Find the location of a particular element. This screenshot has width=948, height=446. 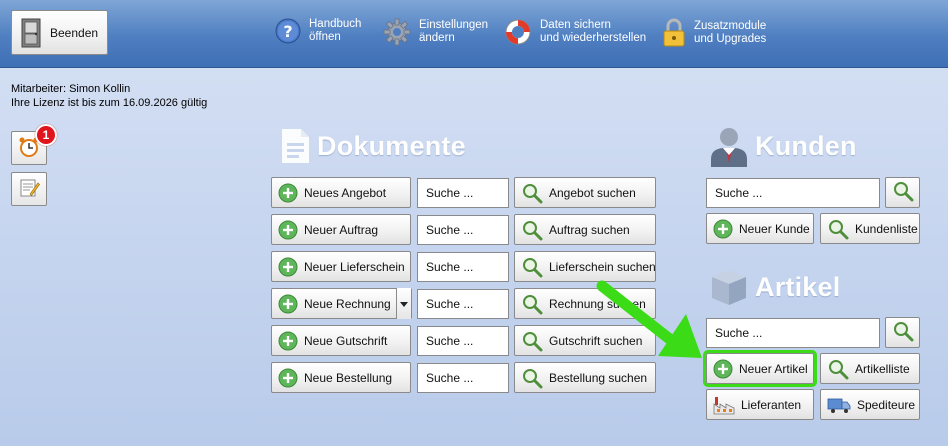

customer-list-button: Kundenliste is located at coordinates (870, 228).